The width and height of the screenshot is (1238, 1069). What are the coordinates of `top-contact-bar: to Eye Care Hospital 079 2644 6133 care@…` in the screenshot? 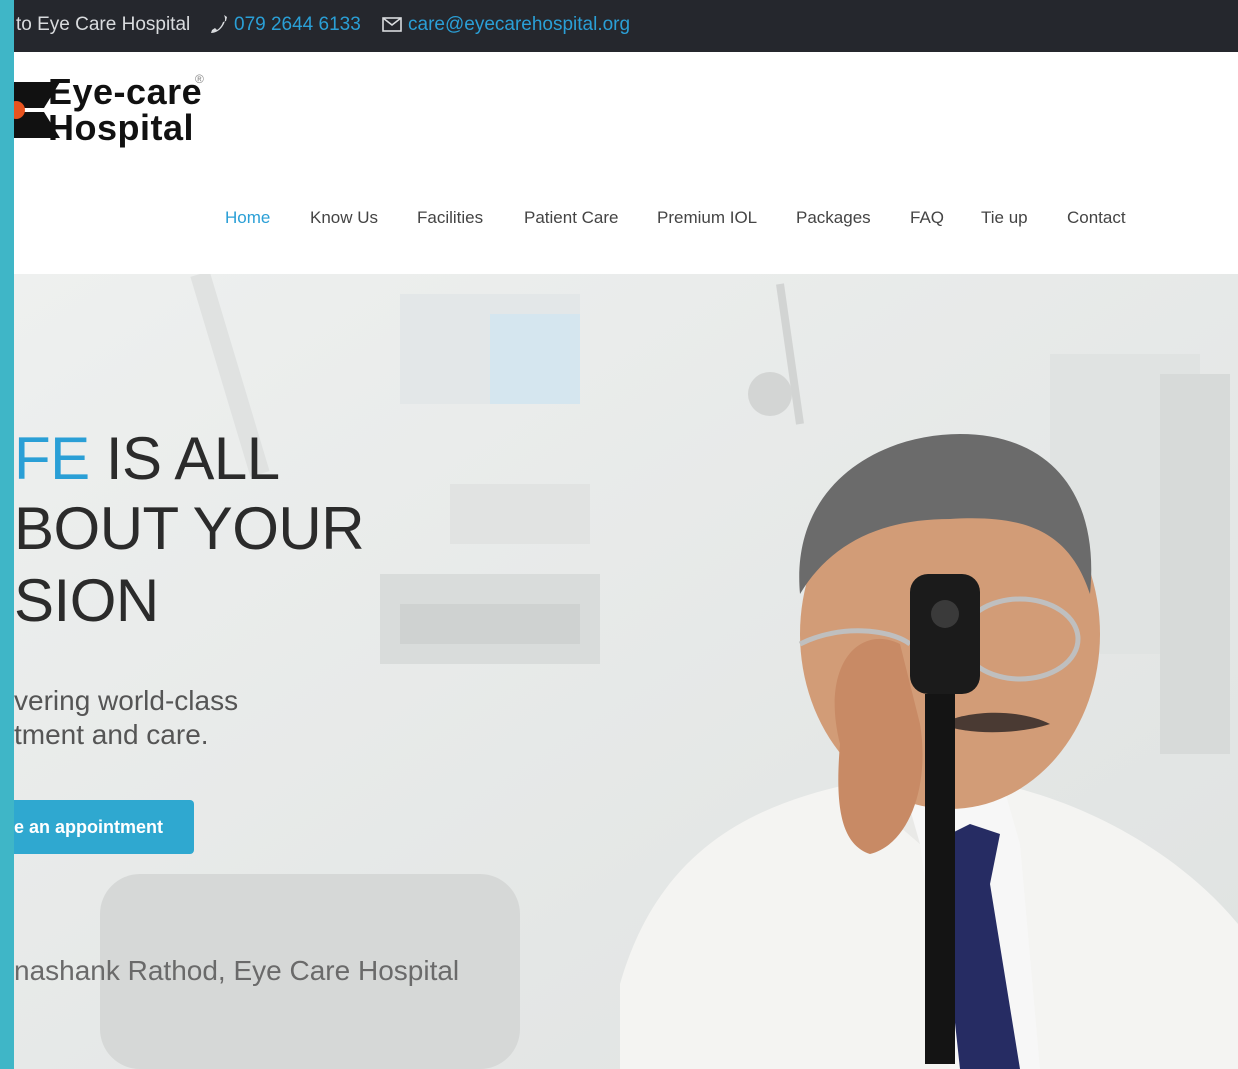 It's located at (619, 26).